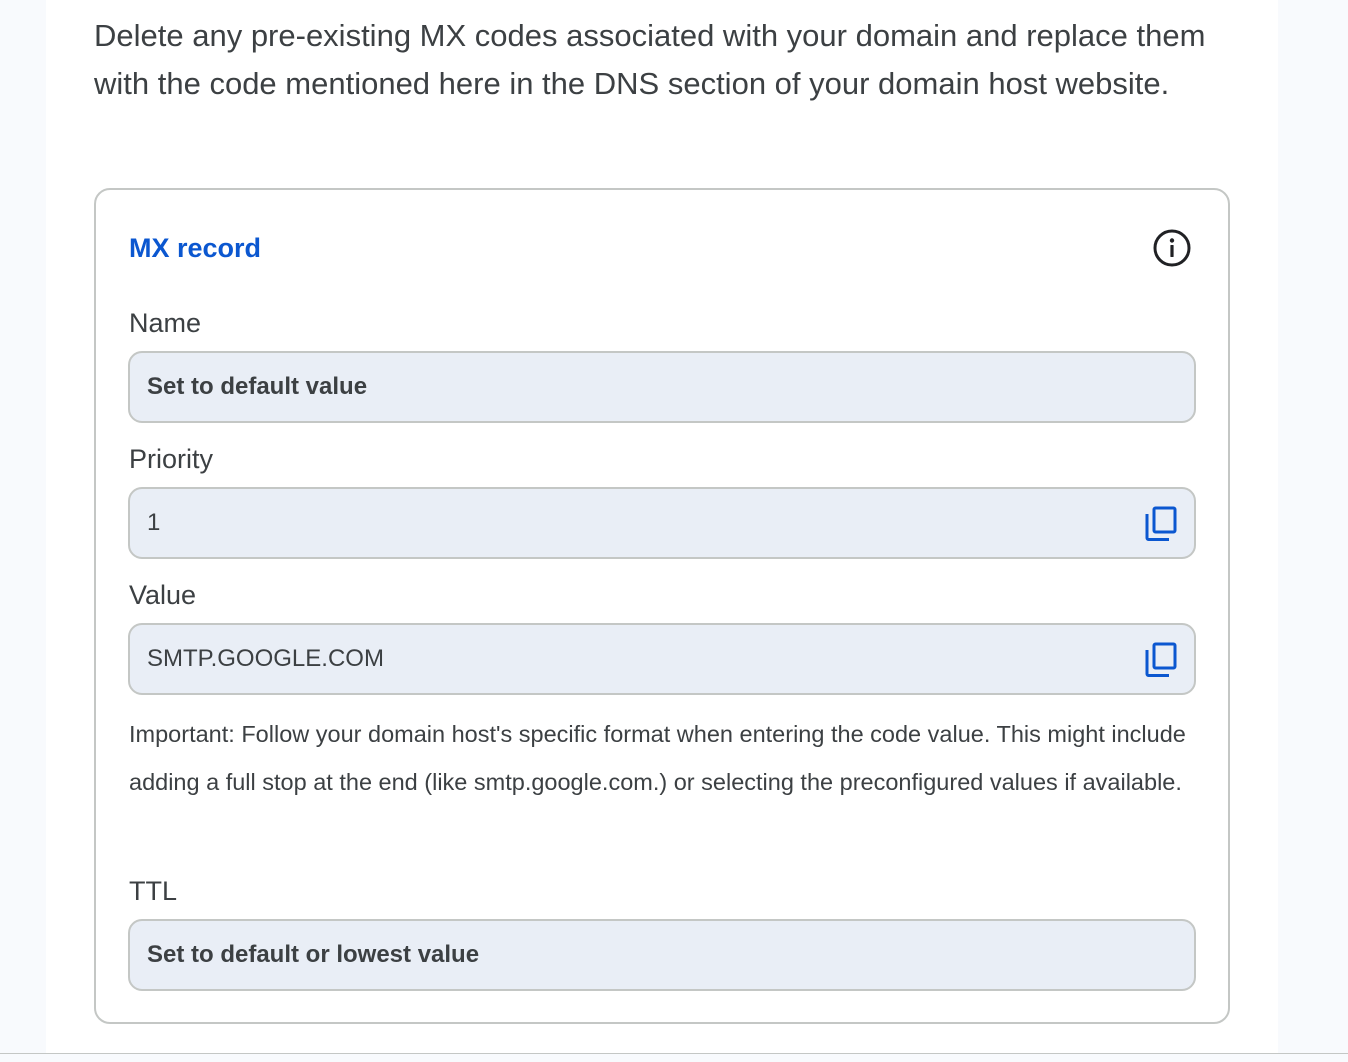 Image resolution: width=1348 pixels, height=1062 pixels. What do you see at coordinates (674, 1053) in the screenshot?
I see `bottom-divider` at bounding box center [674, 1053].